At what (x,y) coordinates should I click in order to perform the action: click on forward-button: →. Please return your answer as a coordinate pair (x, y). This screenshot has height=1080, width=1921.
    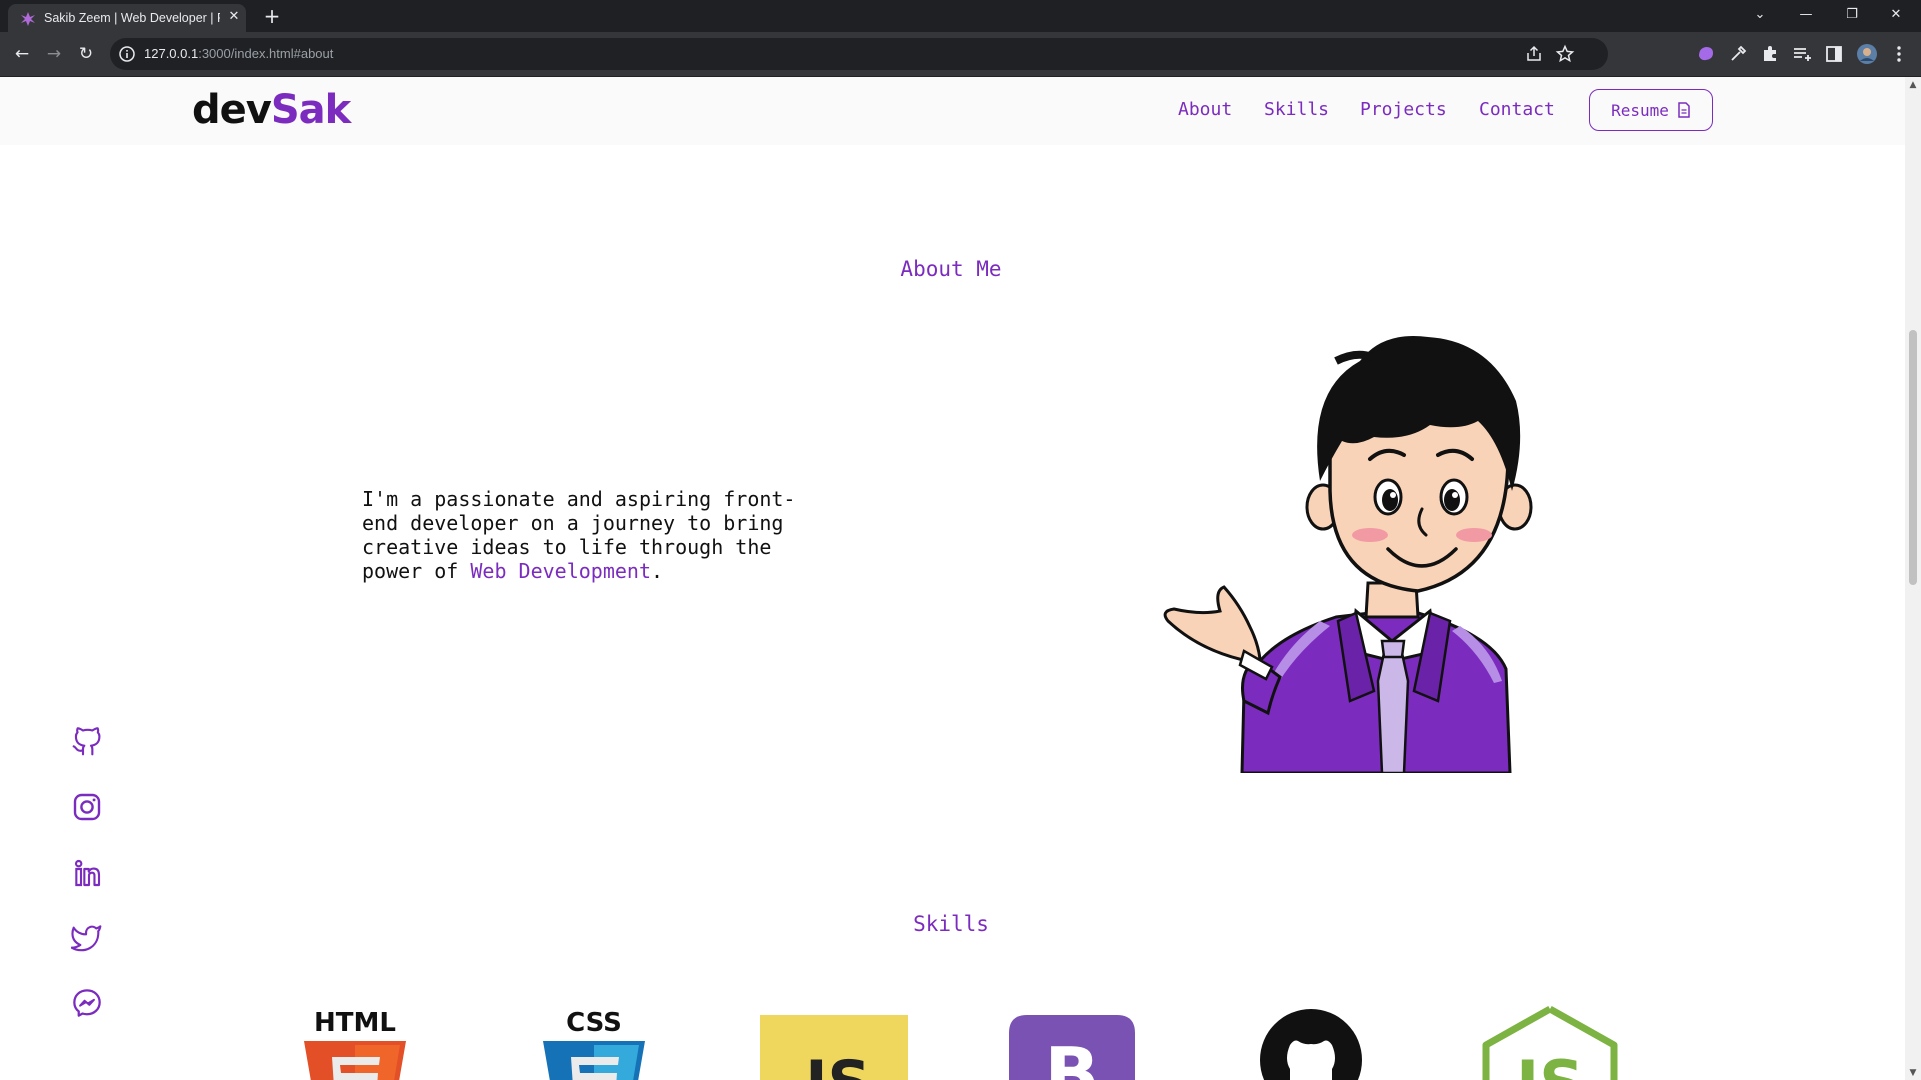
    Looking at the image, I should click on (54, 54).